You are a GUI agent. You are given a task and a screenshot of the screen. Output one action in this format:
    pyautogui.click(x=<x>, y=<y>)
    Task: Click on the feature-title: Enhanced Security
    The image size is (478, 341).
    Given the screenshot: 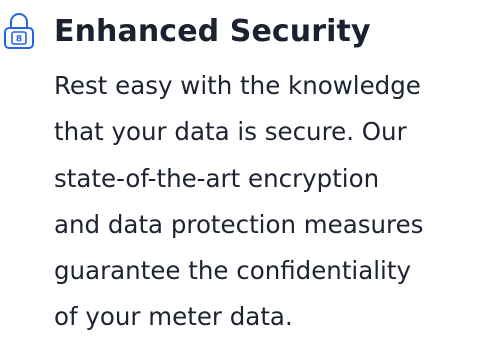 What is the action you would take?
    pyautogui.click(x=212, y=31)
    